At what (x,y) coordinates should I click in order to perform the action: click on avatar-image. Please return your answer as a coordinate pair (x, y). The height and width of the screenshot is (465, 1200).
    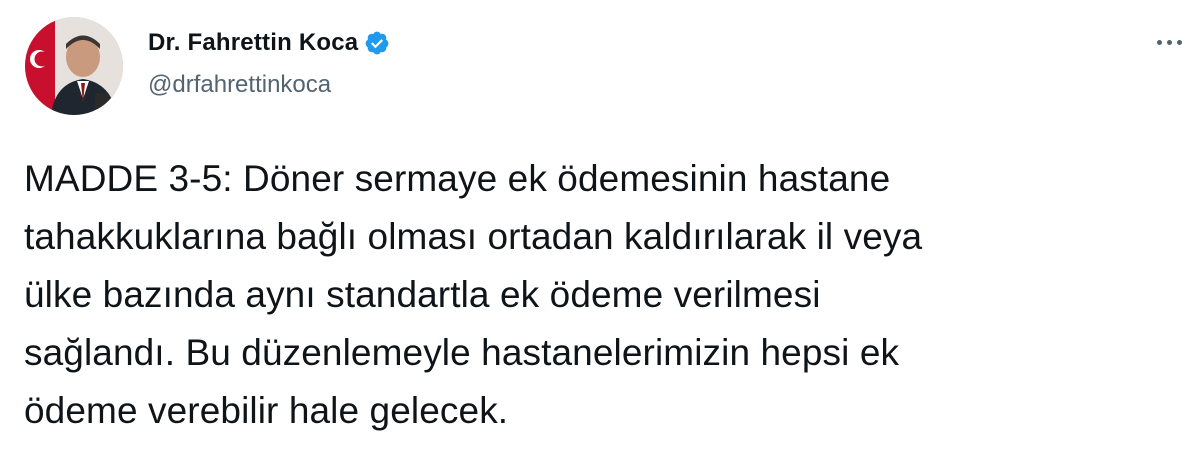
    Looking at the image, I should click on (74, 66).